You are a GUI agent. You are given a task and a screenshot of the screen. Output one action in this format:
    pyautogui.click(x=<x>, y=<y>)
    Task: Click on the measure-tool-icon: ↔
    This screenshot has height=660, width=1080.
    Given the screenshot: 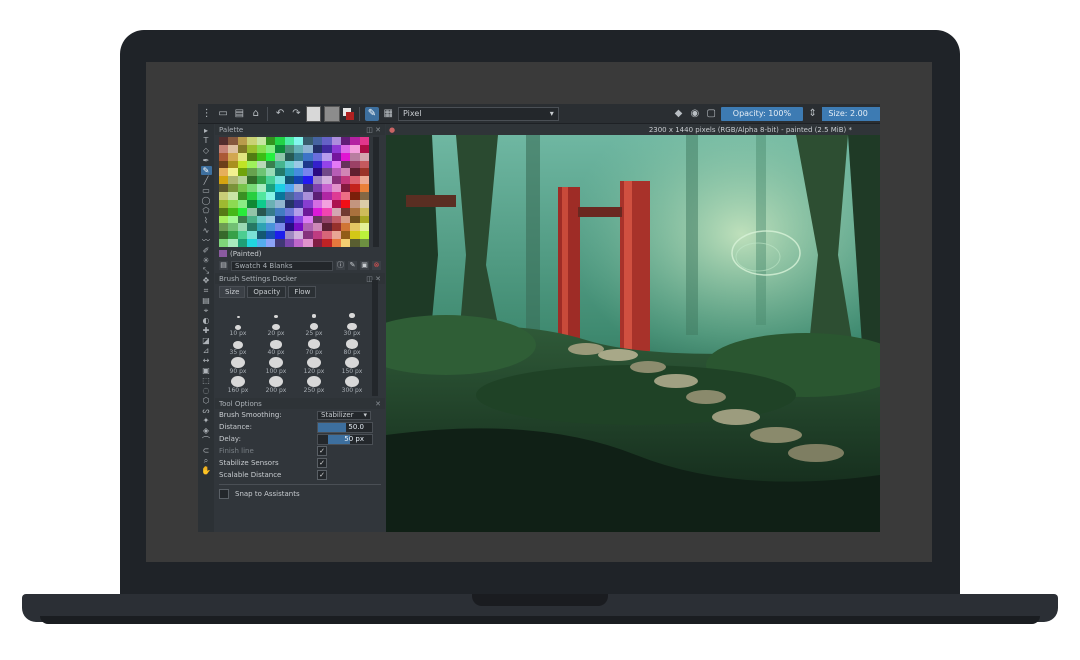 What is the action you would take?
    pyautogui.click(x=206, y=360)
    